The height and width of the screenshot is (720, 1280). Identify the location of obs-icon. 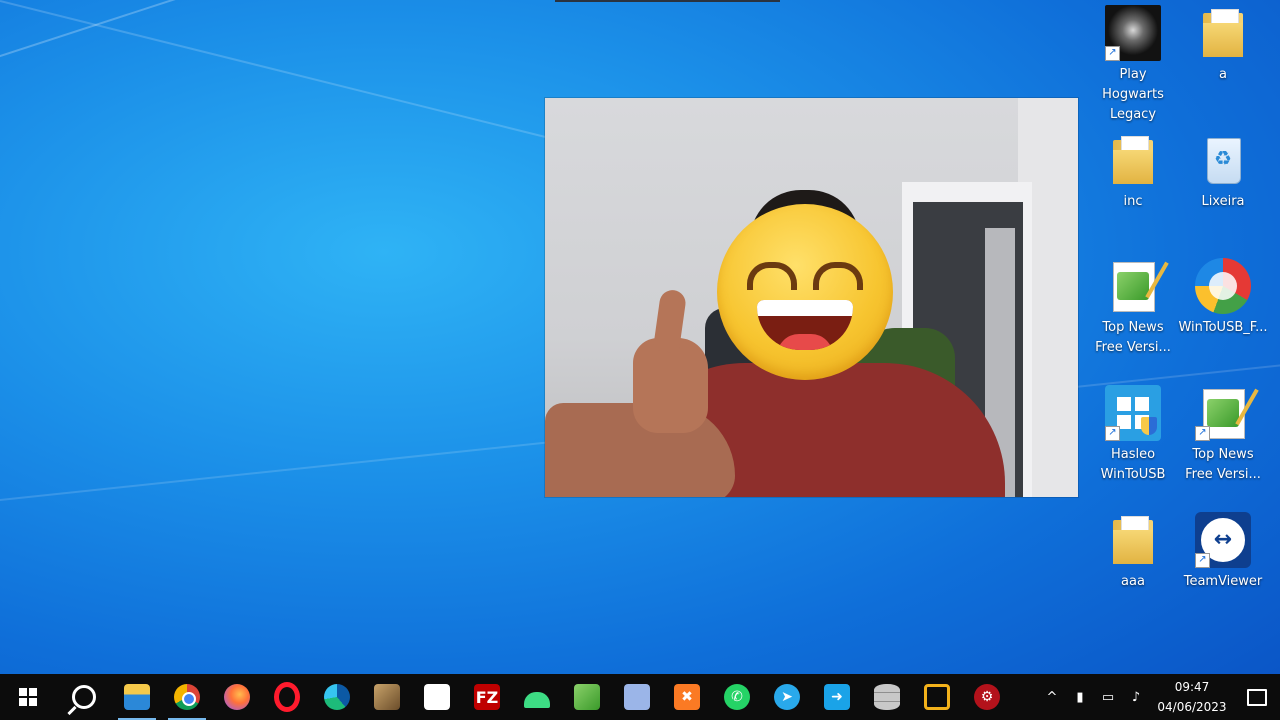
(637, 697).